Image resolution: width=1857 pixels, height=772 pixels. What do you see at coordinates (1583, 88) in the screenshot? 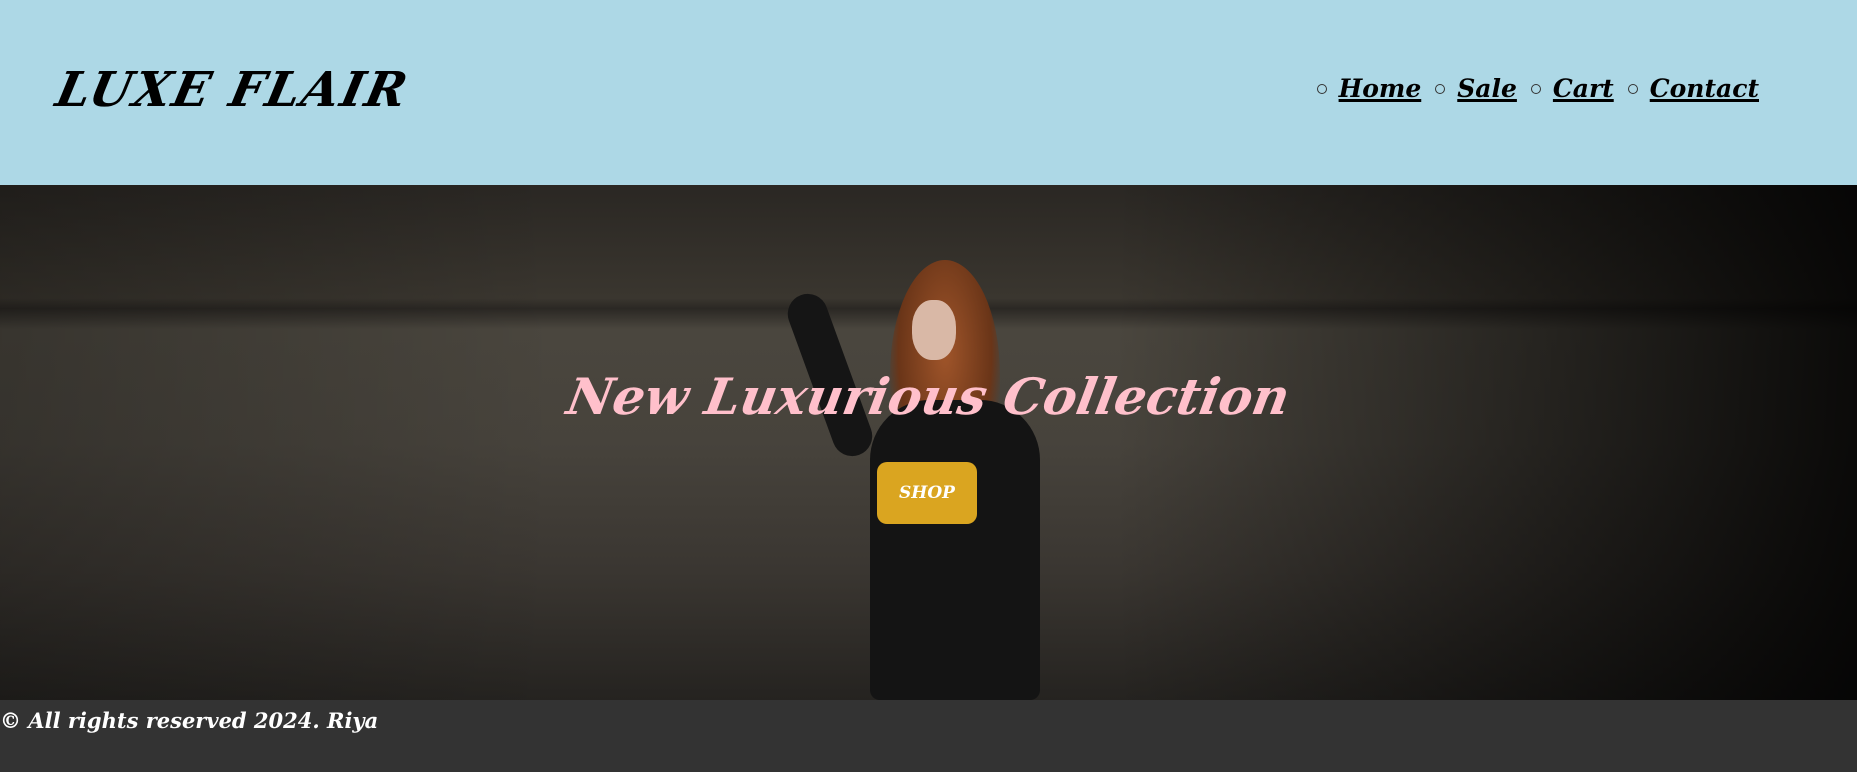
I see `nav-cart-link: Cart` at bounding box center [1583, 88].